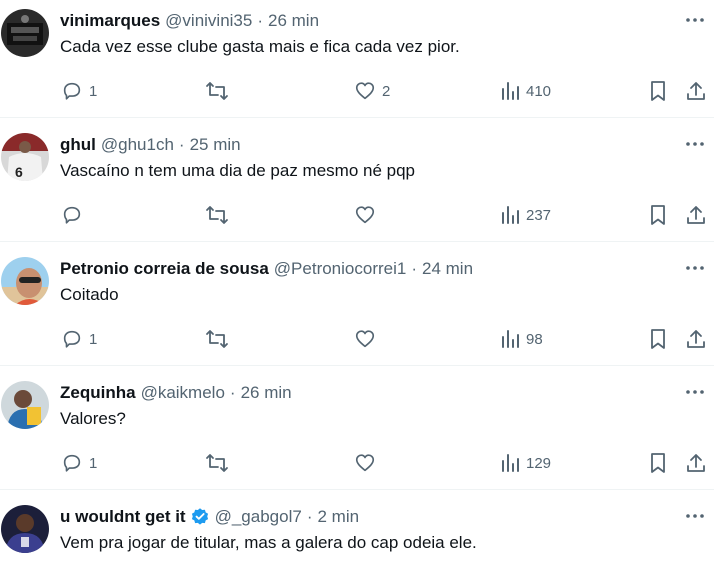 This screenshot has height=567, width=714. What do you see at coordinates (183, 393) in the screenshot?
I see `user-handle: @kaikmelo` at bounding box center [183, 393].